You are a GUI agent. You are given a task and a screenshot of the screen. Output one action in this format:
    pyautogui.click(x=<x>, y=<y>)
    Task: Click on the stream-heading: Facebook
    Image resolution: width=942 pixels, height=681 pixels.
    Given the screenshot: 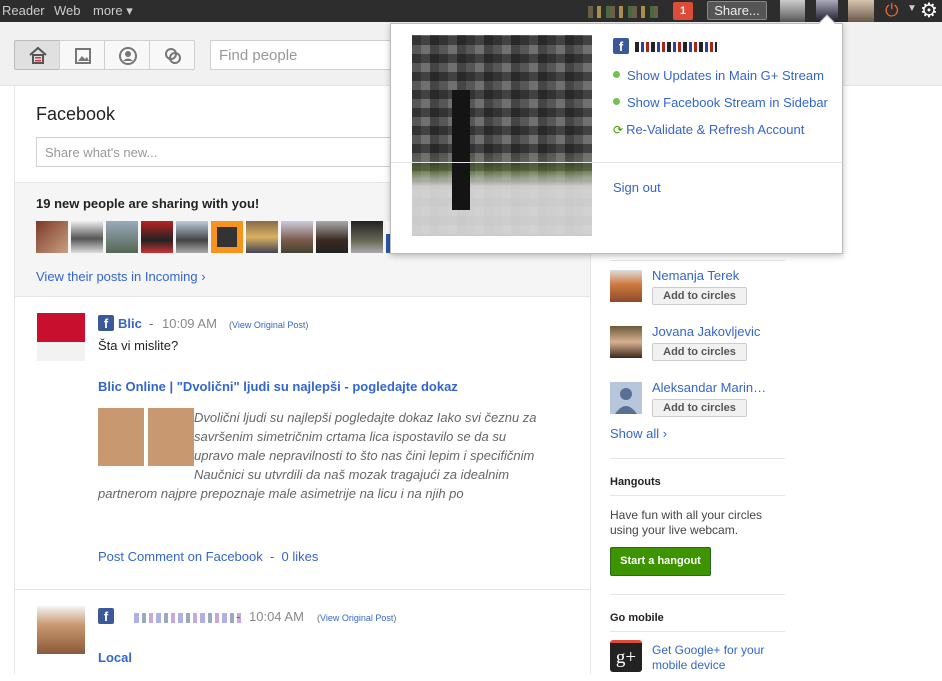 What is the action you would take?
    pyautogui.click(x=76, y=114)
    